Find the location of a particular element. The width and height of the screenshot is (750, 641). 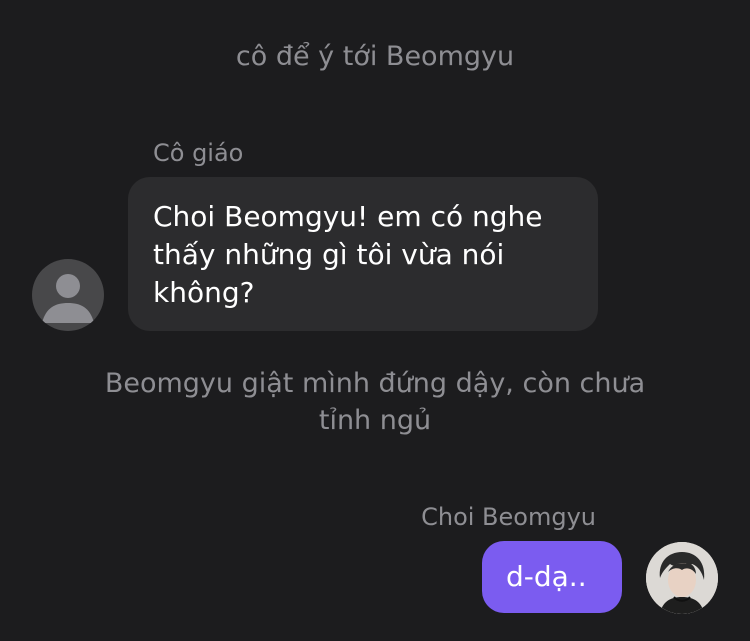

avatar is located at coordinates (682, 578).